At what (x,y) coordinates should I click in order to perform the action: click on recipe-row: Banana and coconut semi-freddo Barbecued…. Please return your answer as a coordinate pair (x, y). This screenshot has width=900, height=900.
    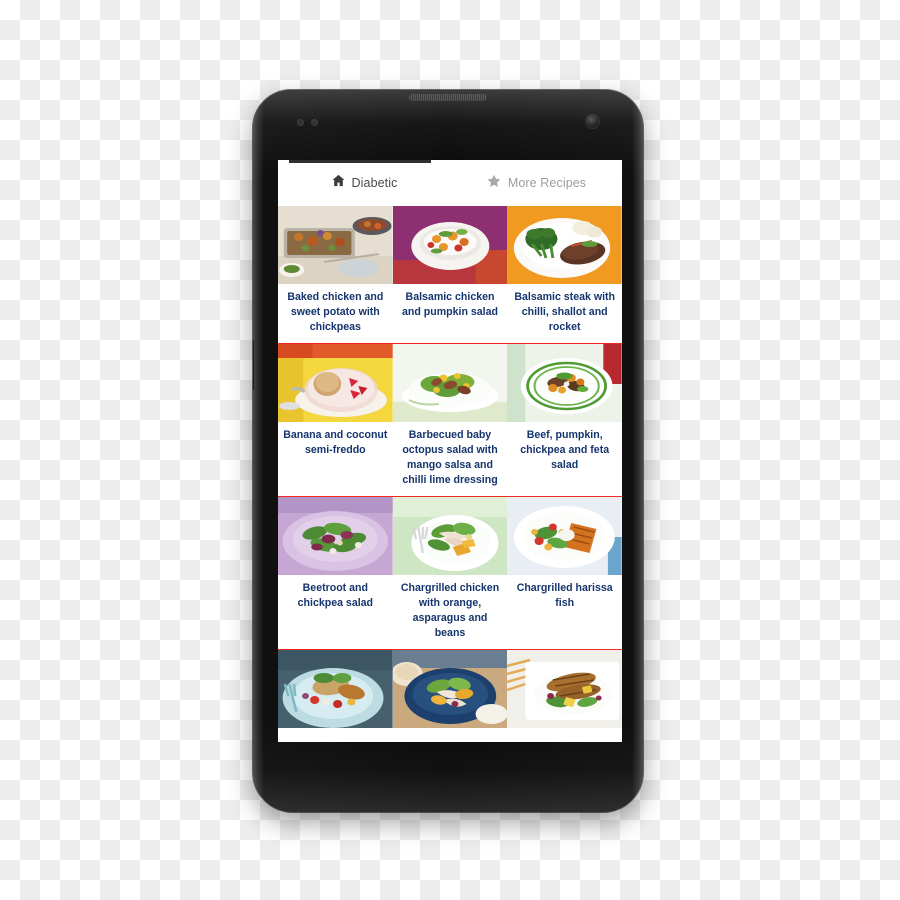
    Looking at the image, I should click on (450, 421).